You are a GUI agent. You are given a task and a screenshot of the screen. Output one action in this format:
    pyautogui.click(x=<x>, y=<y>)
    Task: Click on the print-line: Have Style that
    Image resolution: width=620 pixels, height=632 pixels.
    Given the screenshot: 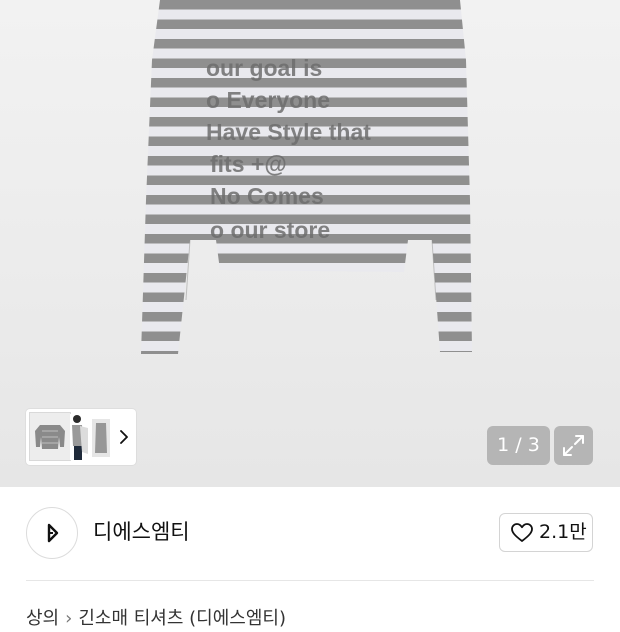 What is the action you would take?
    pyautogui.click(x=288, y=132)
    